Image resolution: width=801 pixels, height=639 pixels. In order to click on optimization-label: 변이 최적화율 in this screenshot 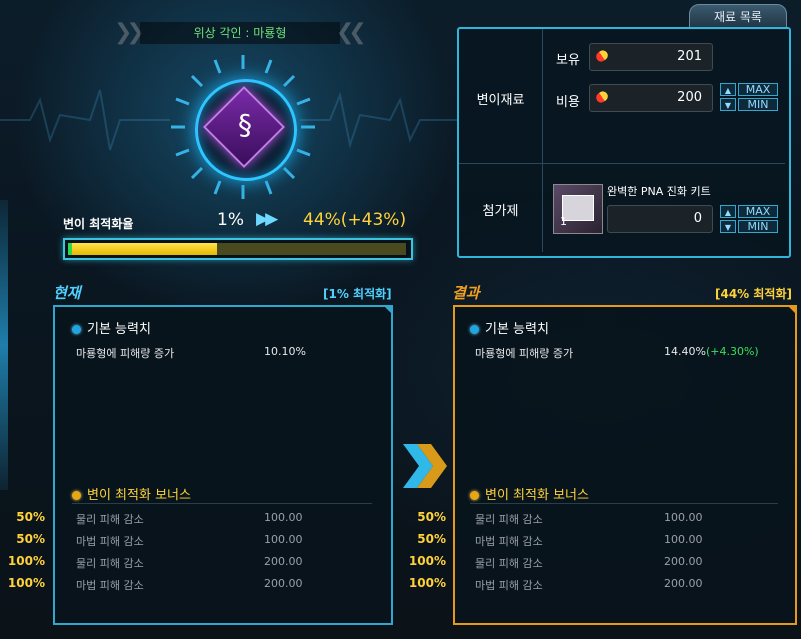, I will do `click(98, 224)`.